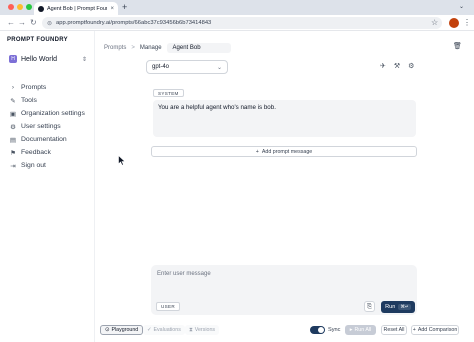 The height and width of the screenshot is (342, 474). I want to click on brand-logo: PROMPT FOUNDRY, so click(37, 40).